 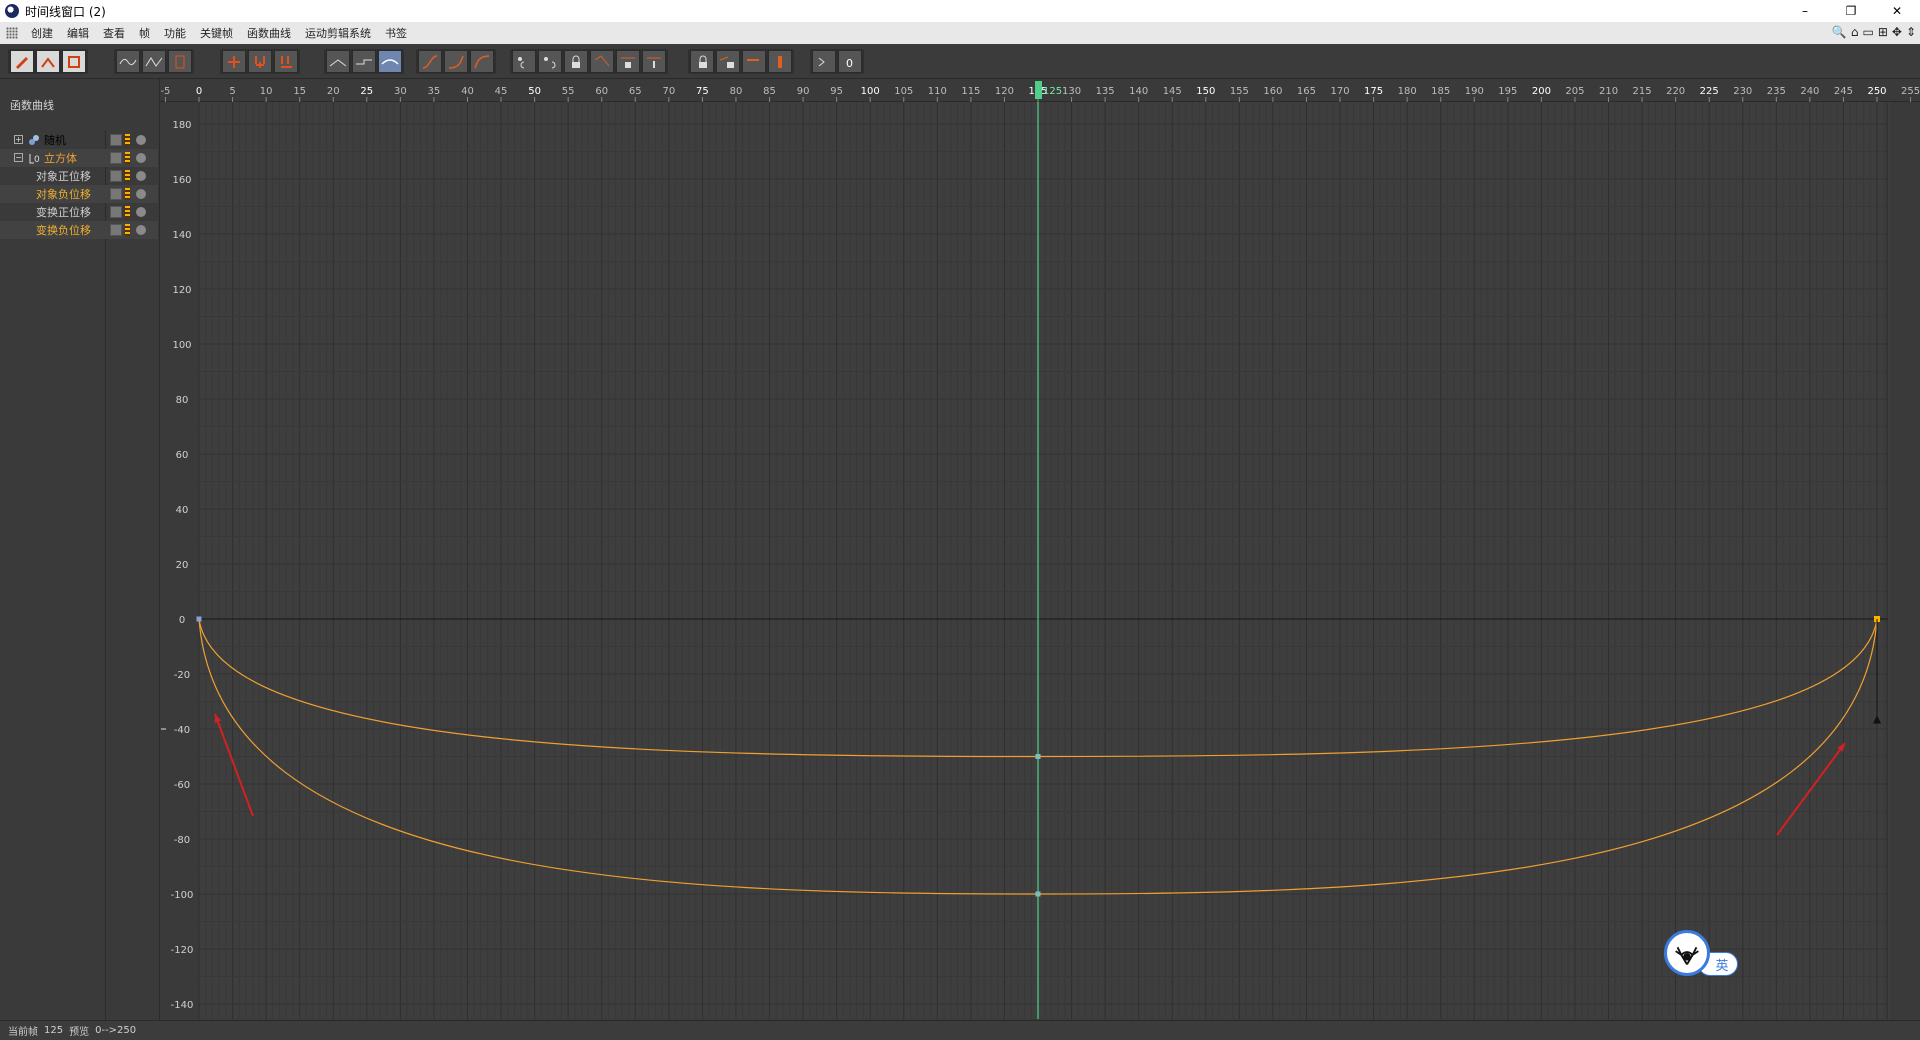 What do you see at coordinates (78, 33) in the screenshot?
I see `menu-edit: 编辑` at bounding box center [78, 33].